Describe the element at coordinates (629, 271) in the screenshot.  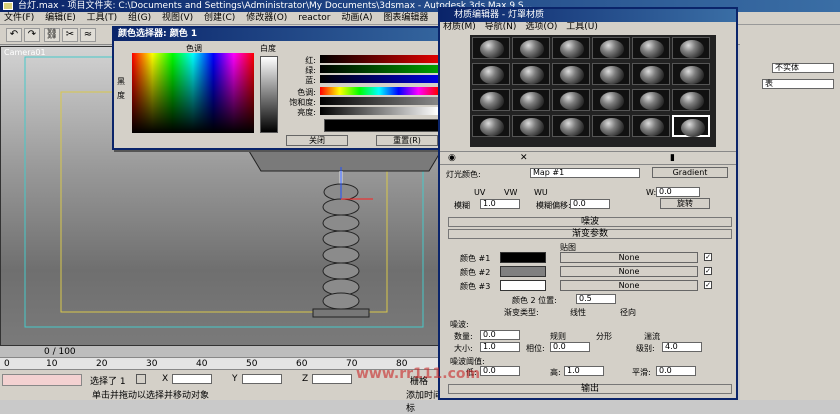
I see `color2-map-button: None` at that location.